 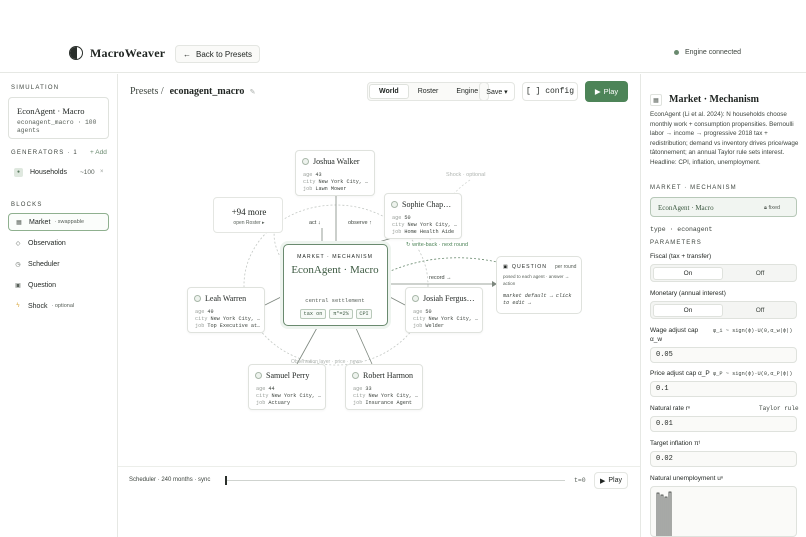 What do you see at coordinates (693, 188) in the screenshot?
I see `mechanism-section-label: MARKET · MECHANISM` at bounding box center [693, 188].